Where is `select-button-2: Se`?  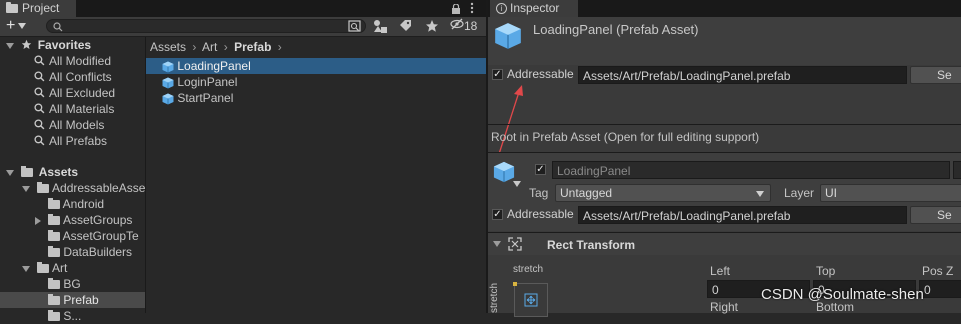
select-button-2: Se is located at coordinates (935, 215).